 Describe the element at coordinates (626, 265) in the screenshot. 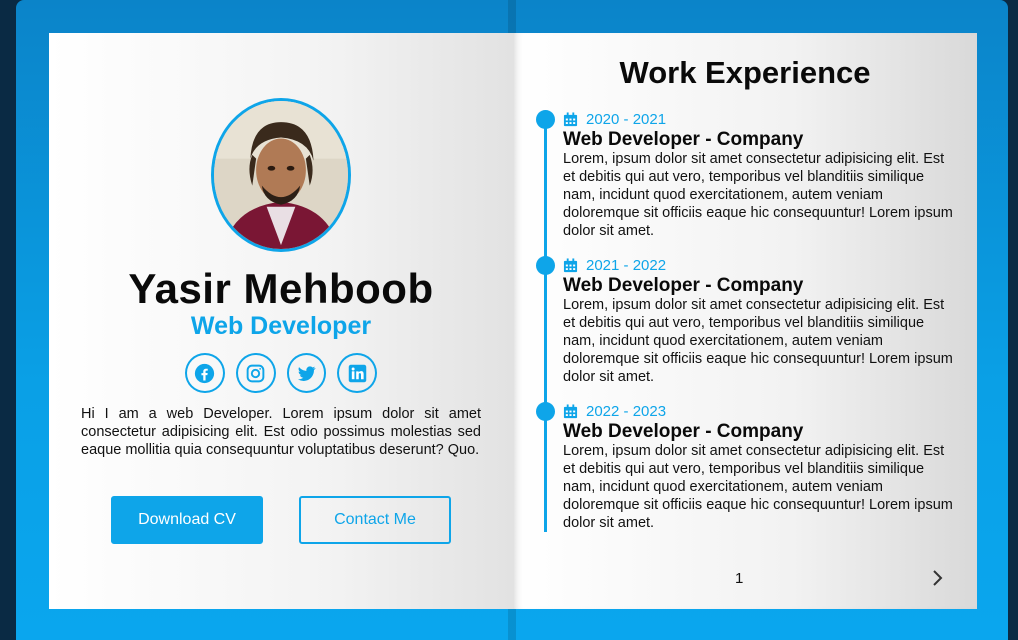

I see `timeline-date-label: 2021 - 2022` at that location.